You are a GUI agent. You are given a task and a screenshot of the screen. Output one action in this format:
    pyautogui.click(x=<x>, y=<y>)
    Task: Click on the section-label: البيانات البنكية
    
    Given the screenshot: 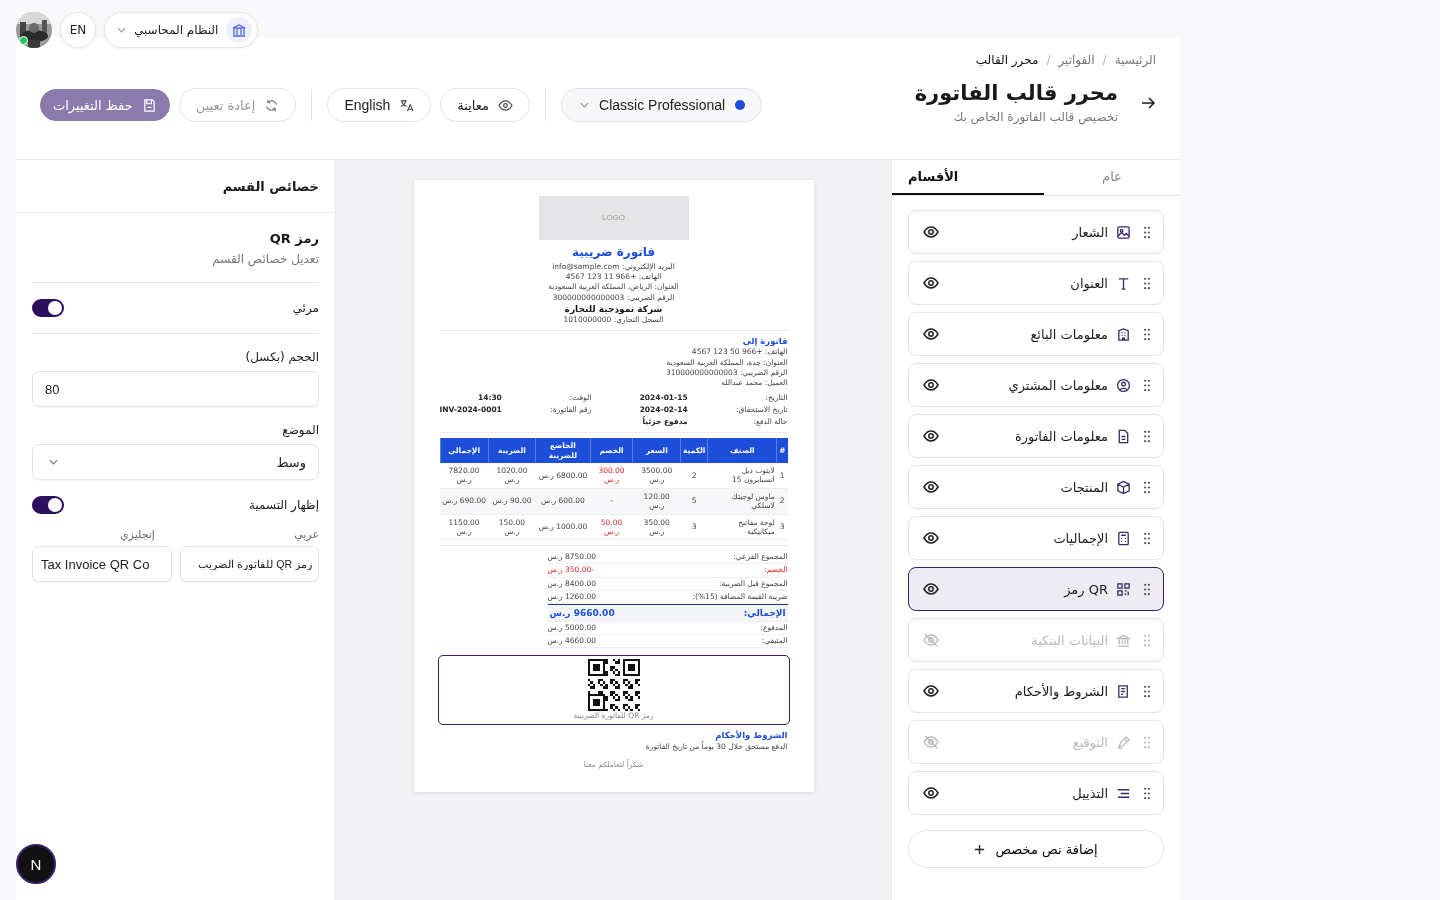 What is the action you would take?
    pyautogui.click(x=1069, y=640)
    